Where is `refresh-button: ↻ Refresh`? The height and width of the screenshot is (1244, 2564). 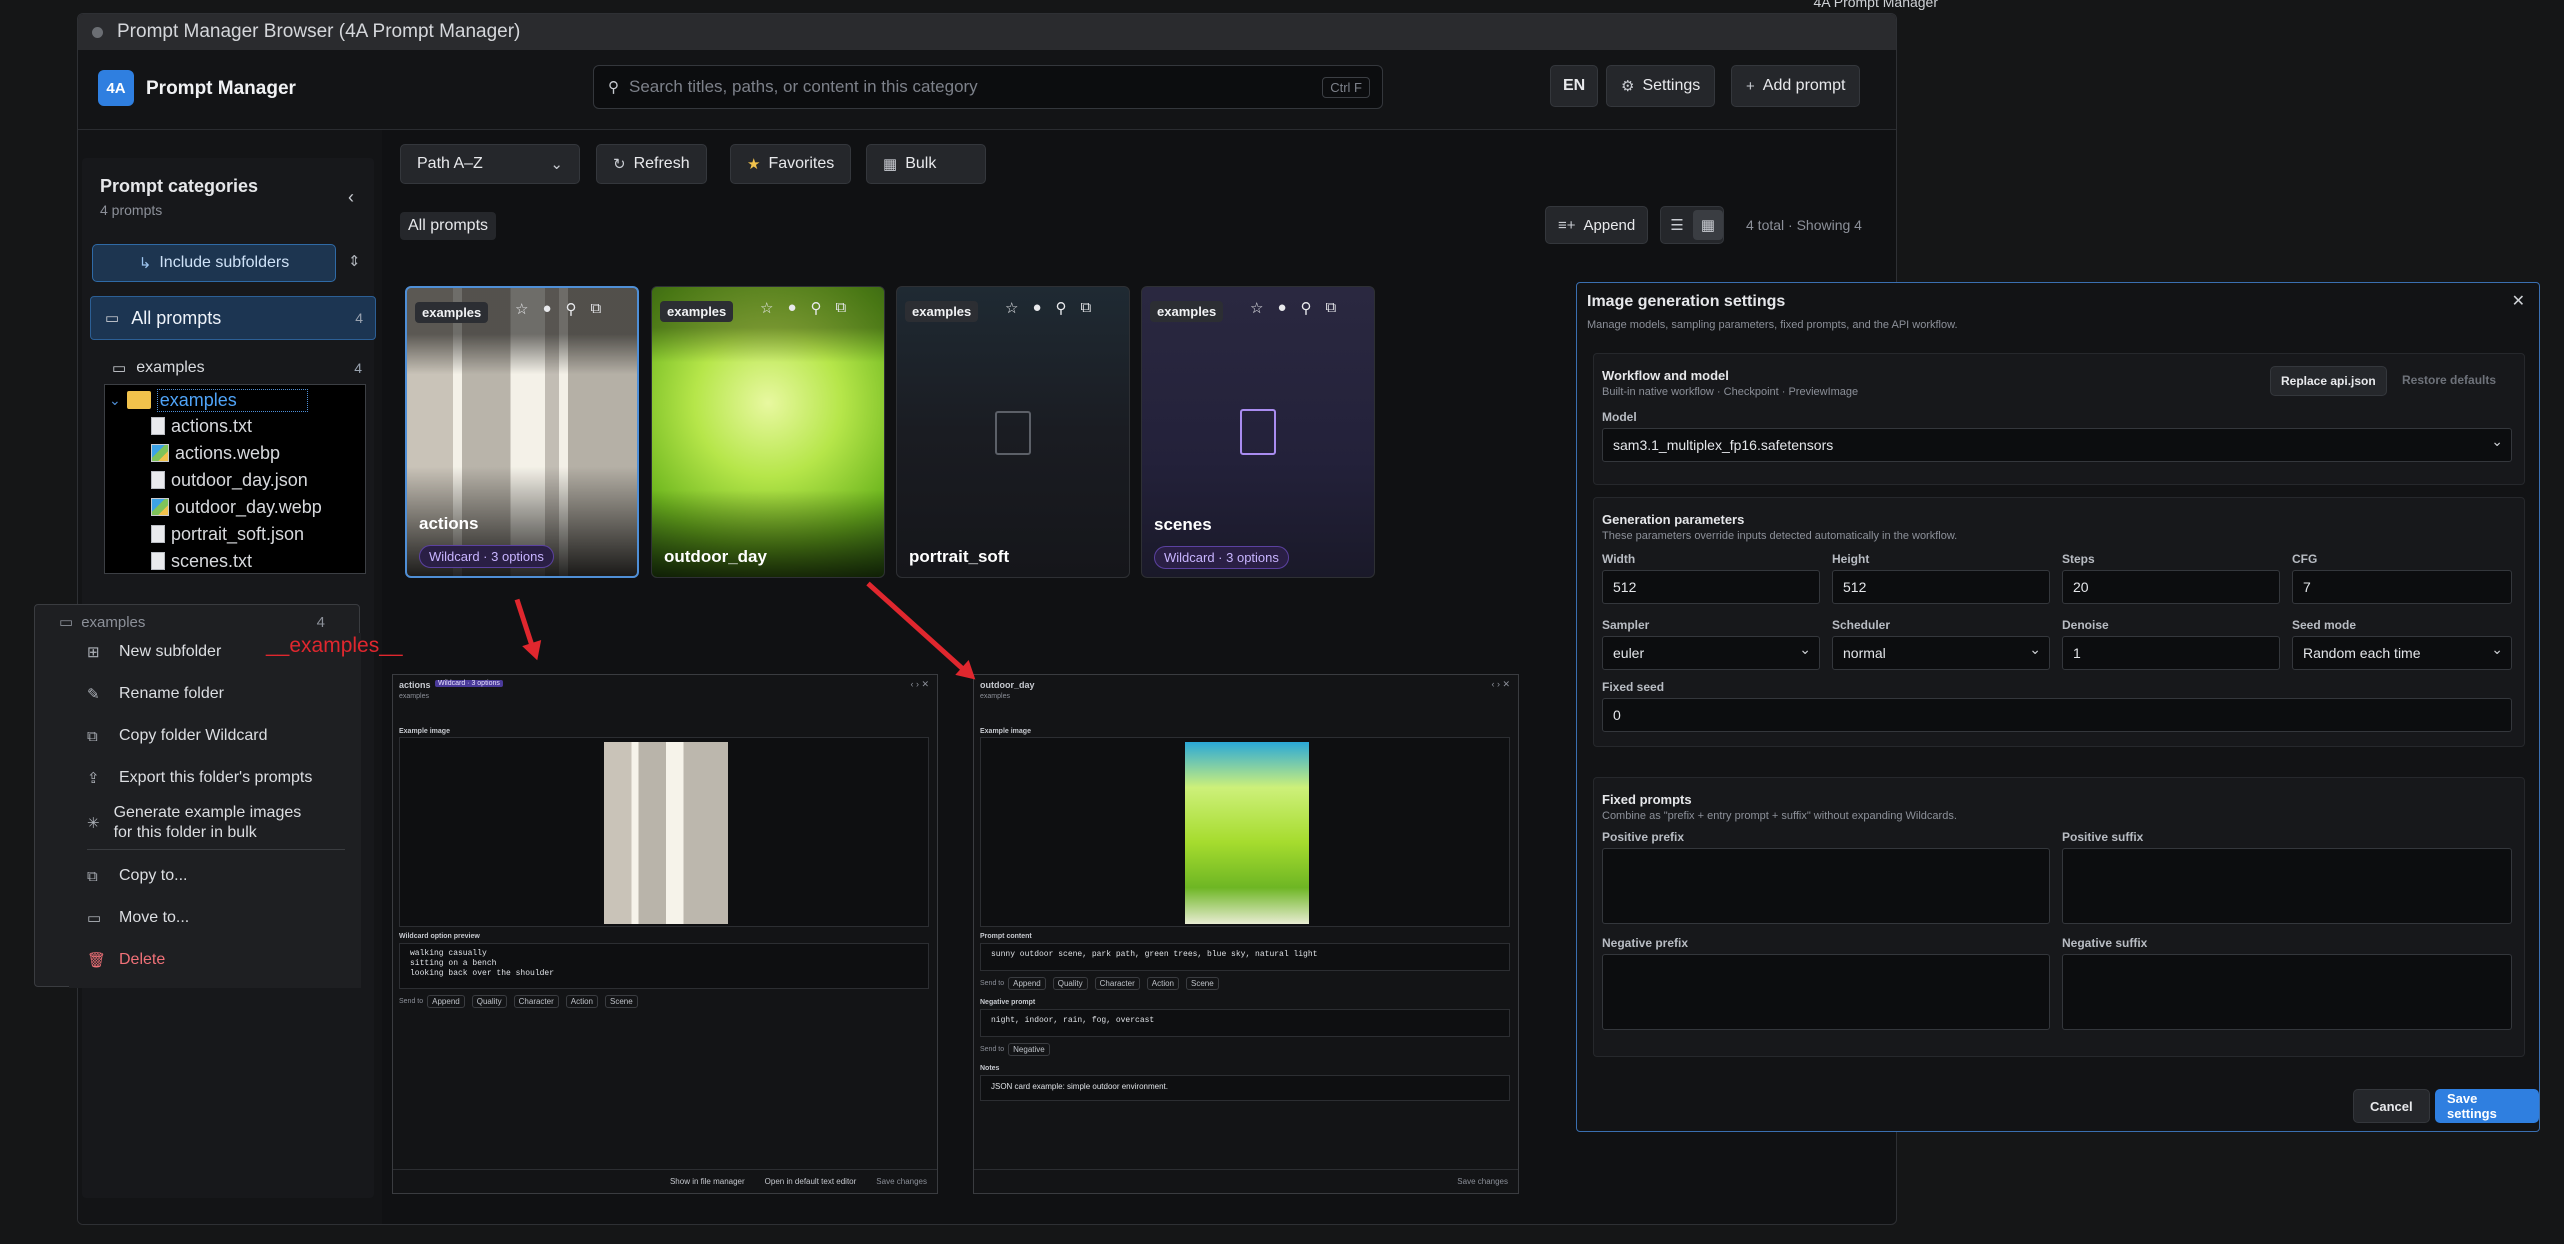 refresh-button: ↻ Refresh is located at coordinates (651, 164).